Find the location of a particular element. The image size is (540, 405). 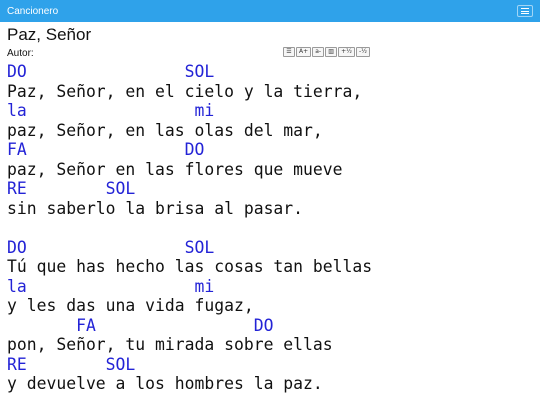

lyric-line: y devuelve a los hombres la paz. is located at coordinates (165, 383).